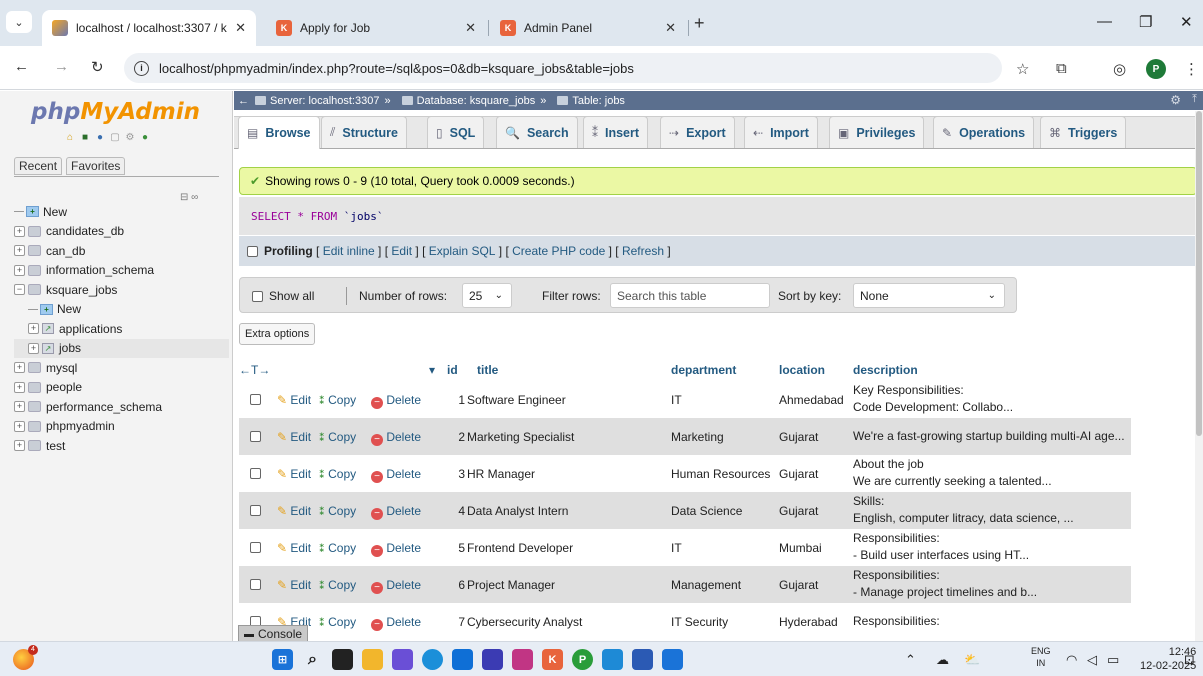  Describe the element at coordinates (70, 138) in the screenshot. I see `home-icon: ⌂` at that location.